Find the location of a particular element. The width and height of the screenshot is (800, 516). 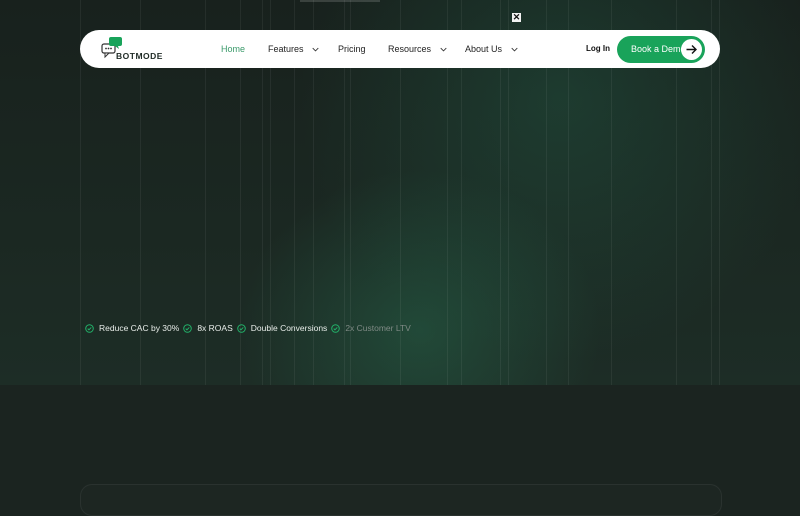

book-demo-button: Book a Demo is located at coordinates (661, 49).